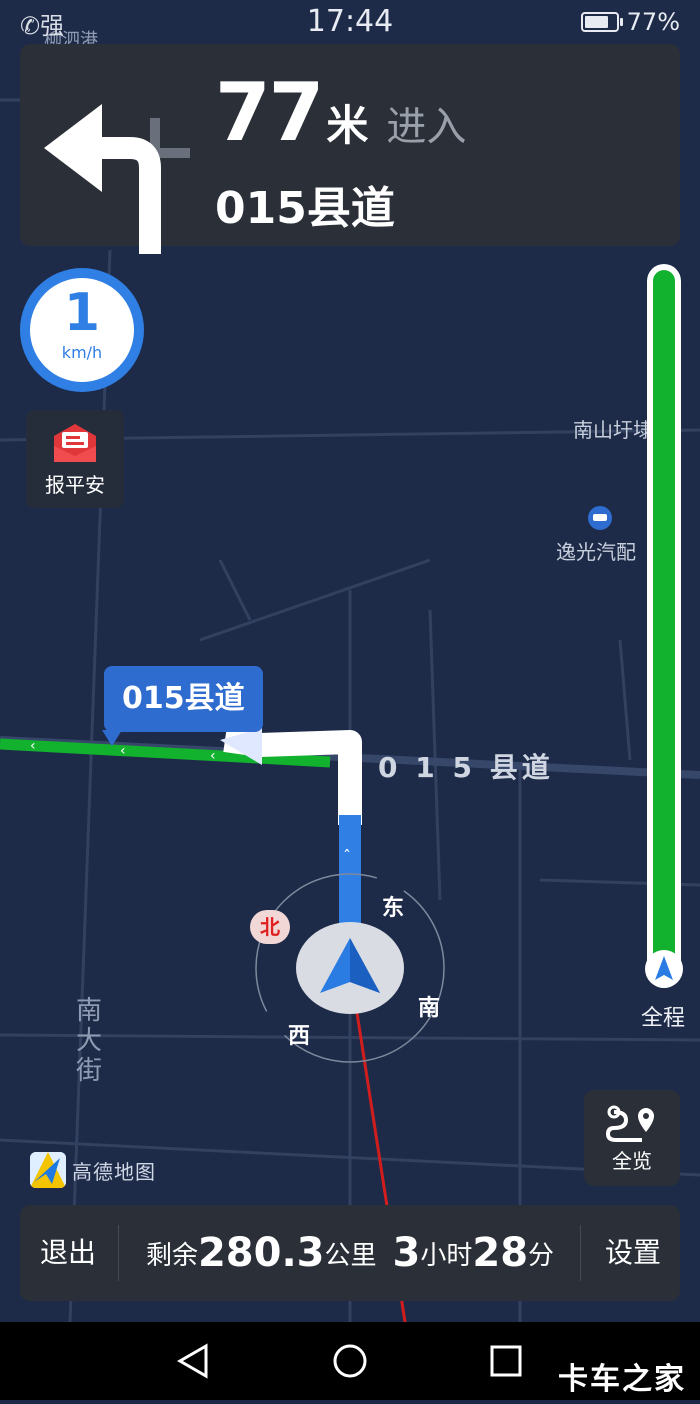  Describe the element at coordinates (393, 908) in the screenshot. I see `compass-east: 东` at that location.